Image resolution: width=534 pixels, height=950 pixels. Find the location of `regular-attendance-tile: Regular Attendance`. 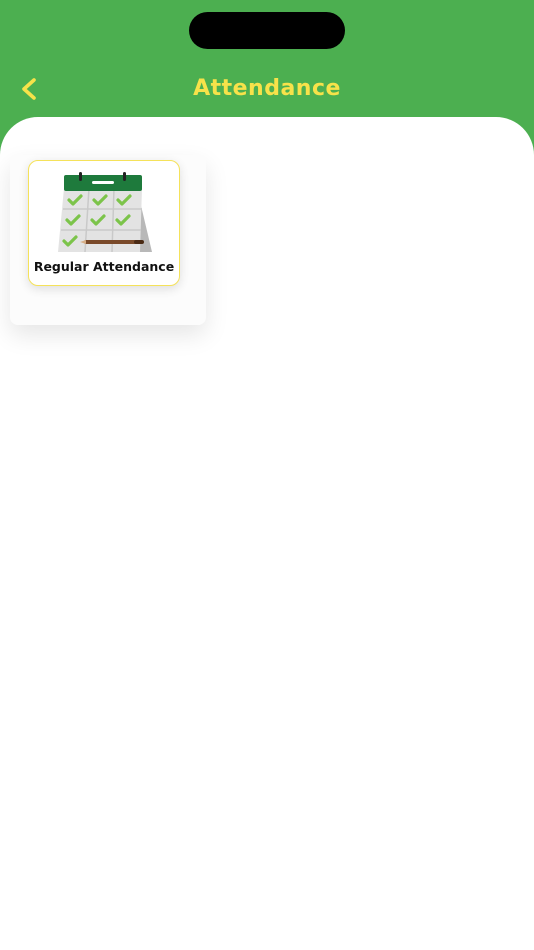

regular-attendance-tile: Regular Attendance is located at coordinates (104, 223).